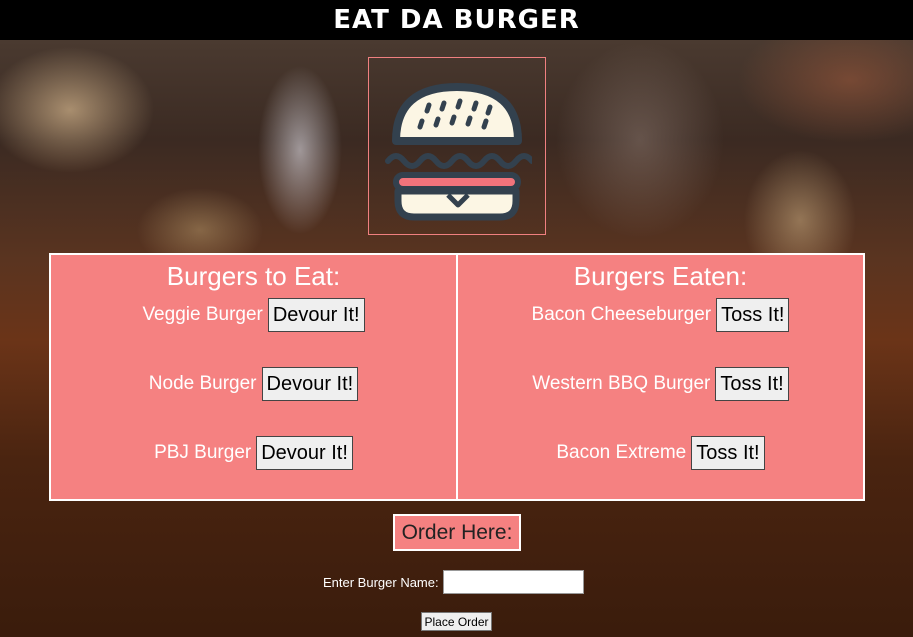 Image resolution: width=913 pixels, height=637 pixels. I want to click on list-item: Western BBQ Burger Toss It!, so click(660, 384).